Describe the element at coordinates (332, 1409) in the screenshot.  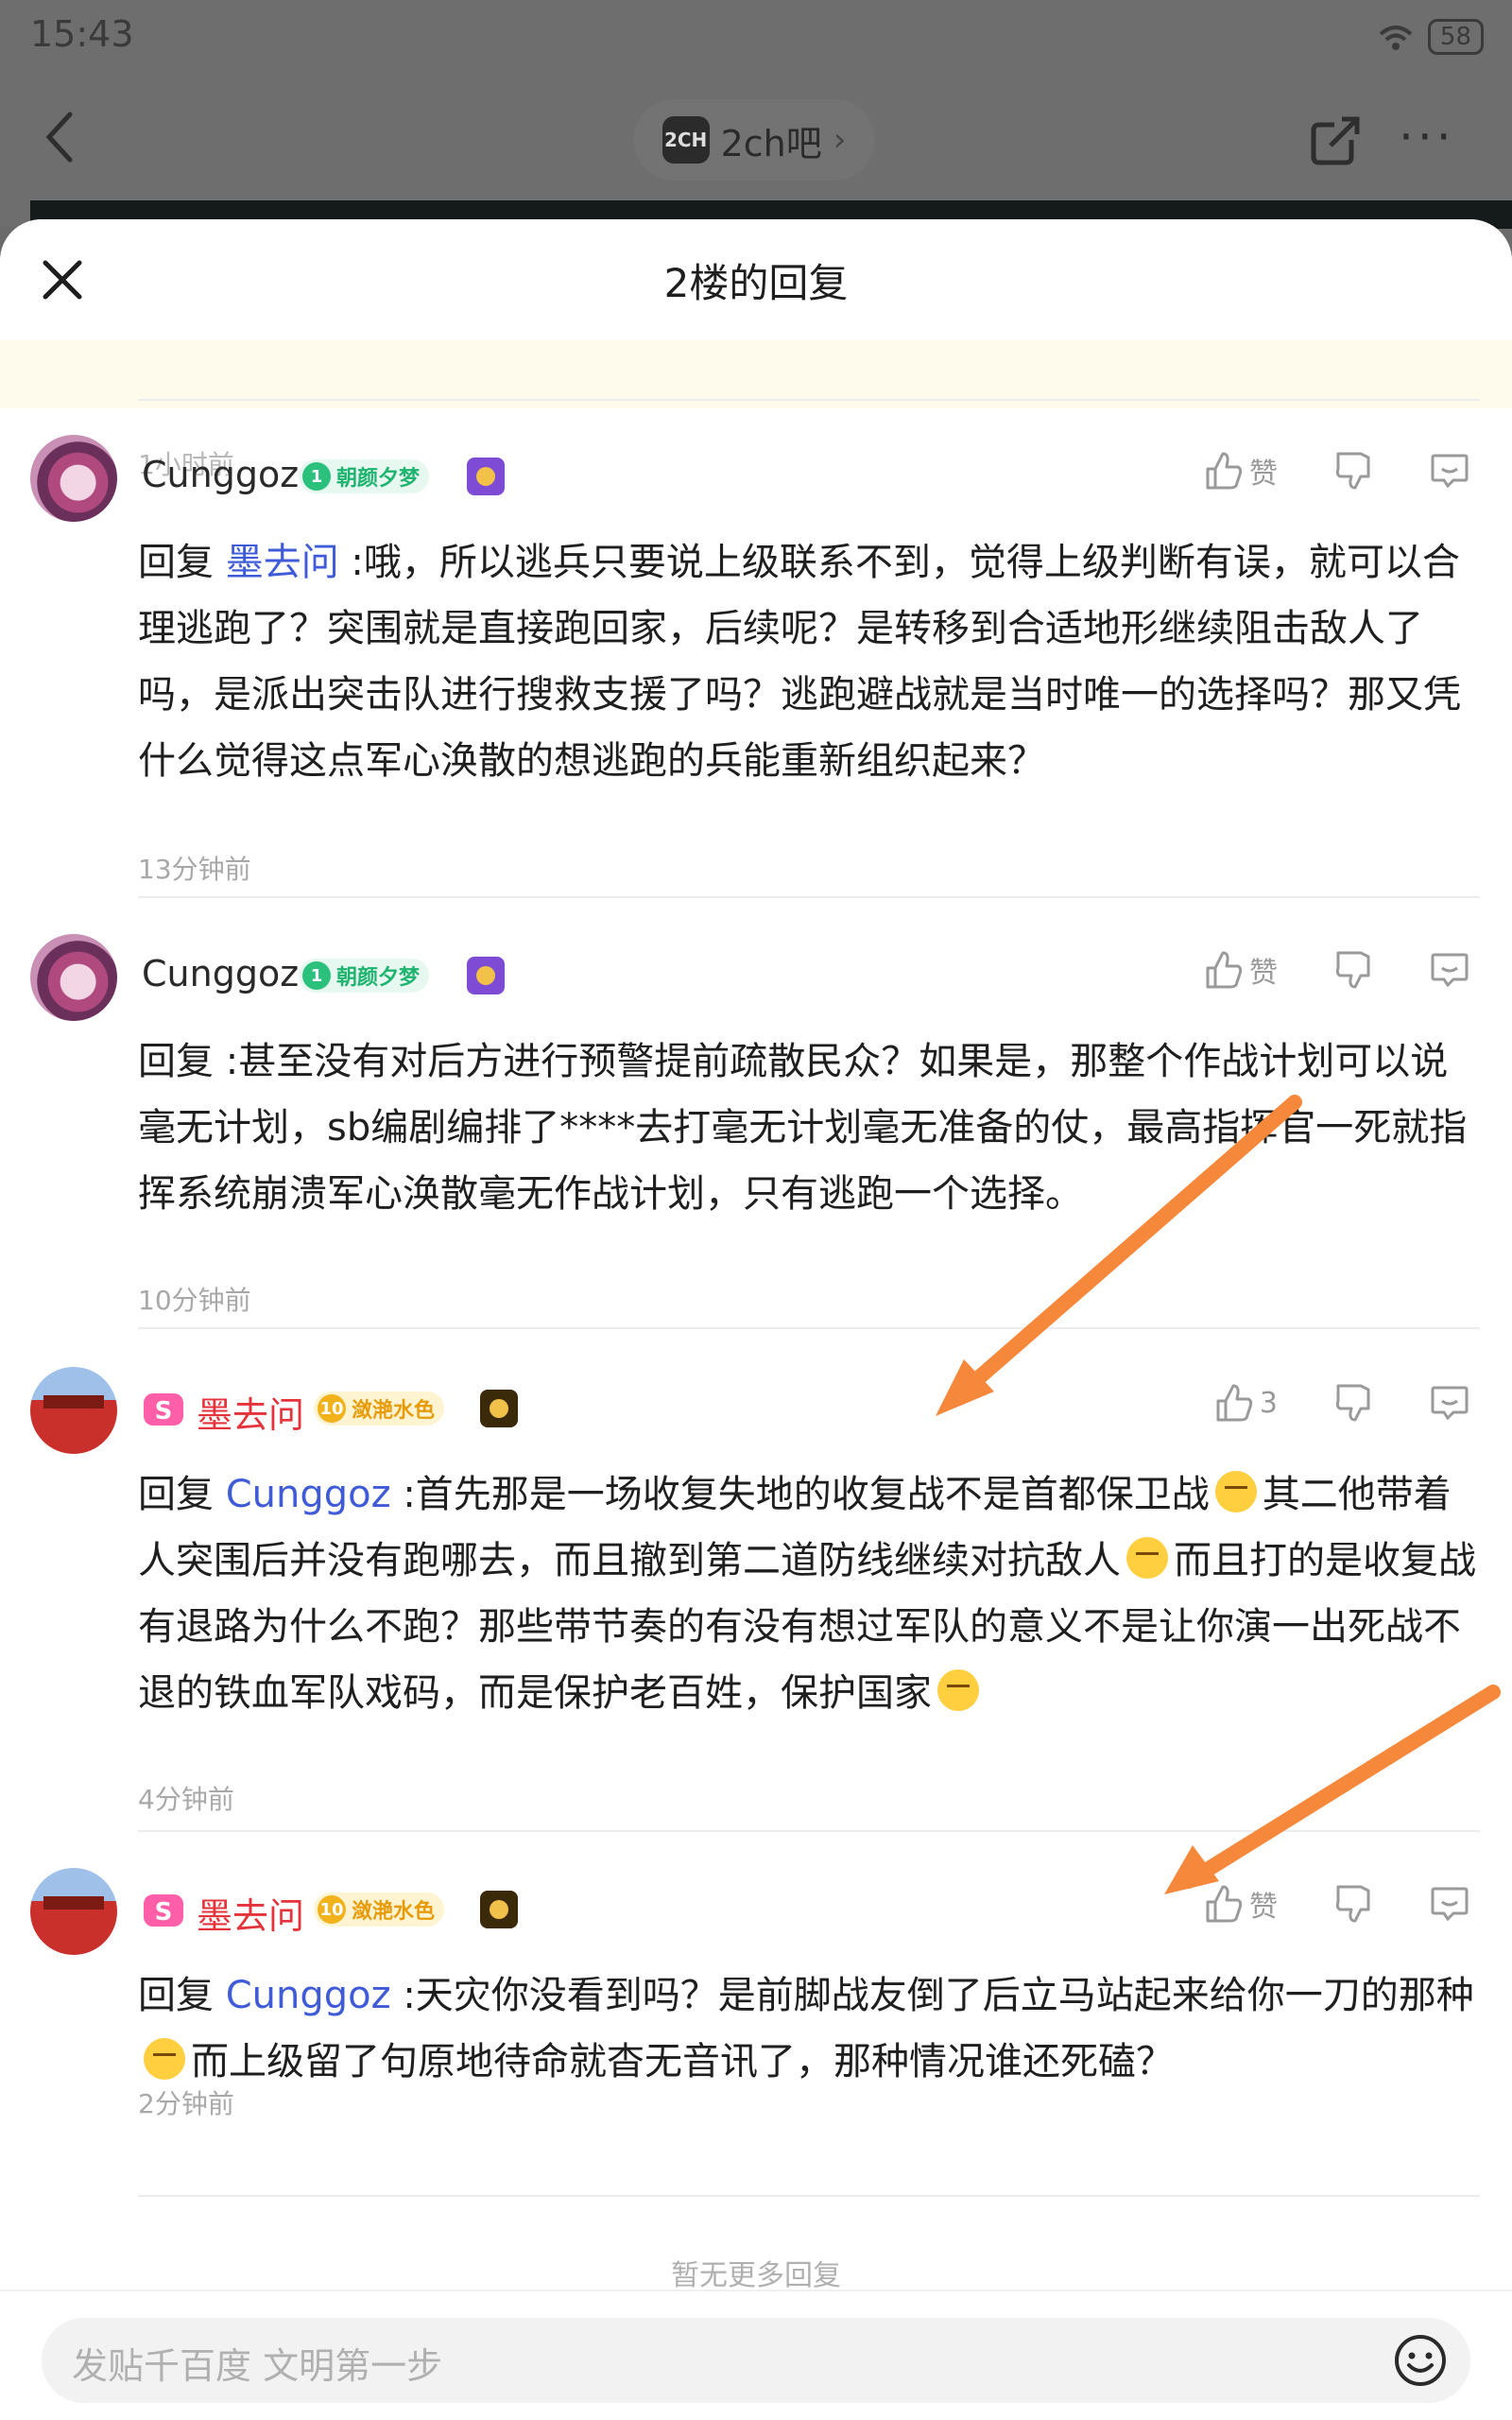
I see `badge-level: 10` at that location.